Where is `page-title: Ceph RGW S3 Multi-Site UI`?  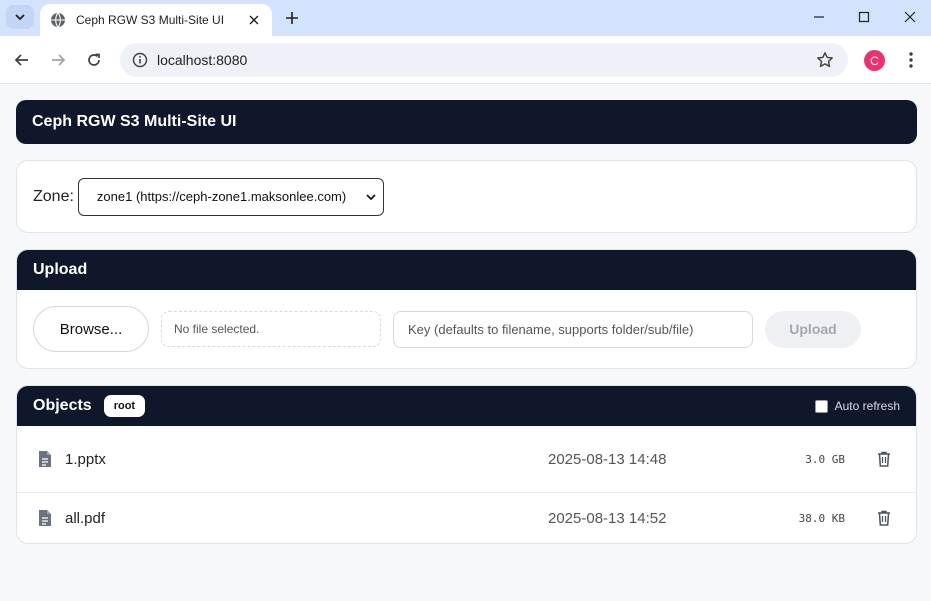
page-title: Ceph RGW S3 Multi-Site UI is located at coordinates (134, 121).